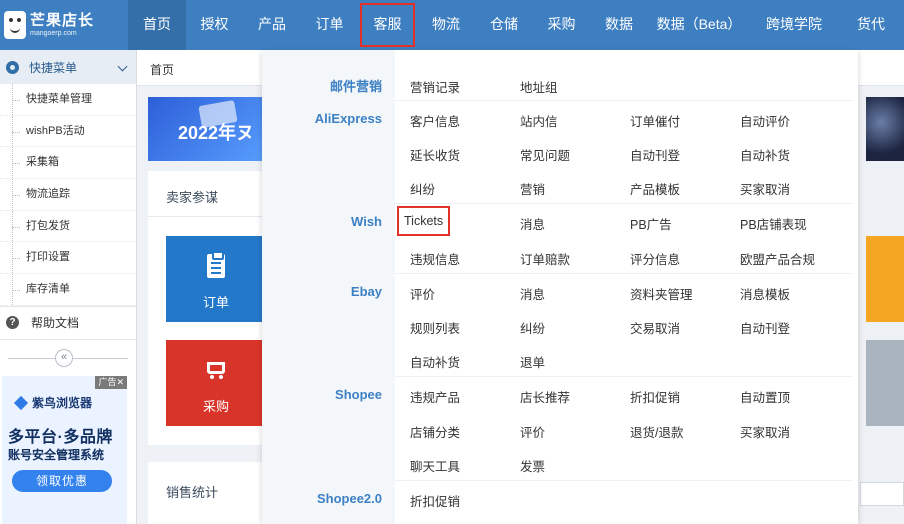  I want to click on menu-item-folder-manage: 资料夹管理, so click(661, 293).